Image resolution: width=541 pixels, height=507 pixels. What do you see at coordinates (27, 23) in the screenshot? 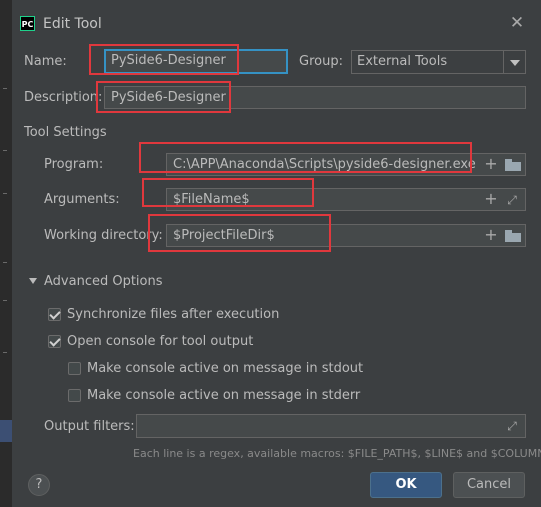
I see `app-icon: PC` at bounding box center [27, 23].